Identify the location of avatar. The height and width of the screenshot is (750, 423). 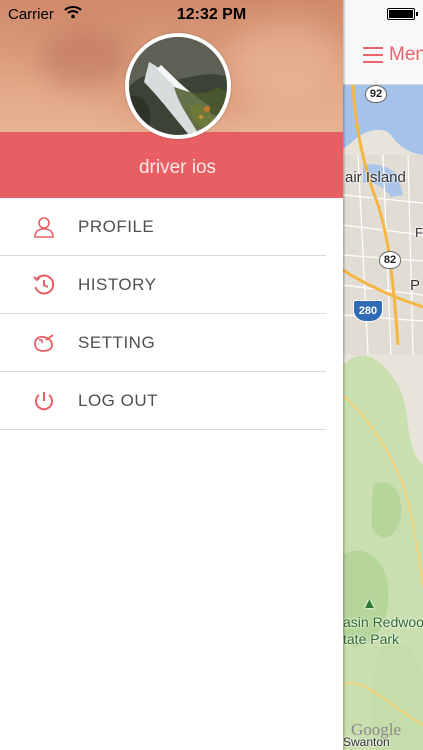
(178, 86).